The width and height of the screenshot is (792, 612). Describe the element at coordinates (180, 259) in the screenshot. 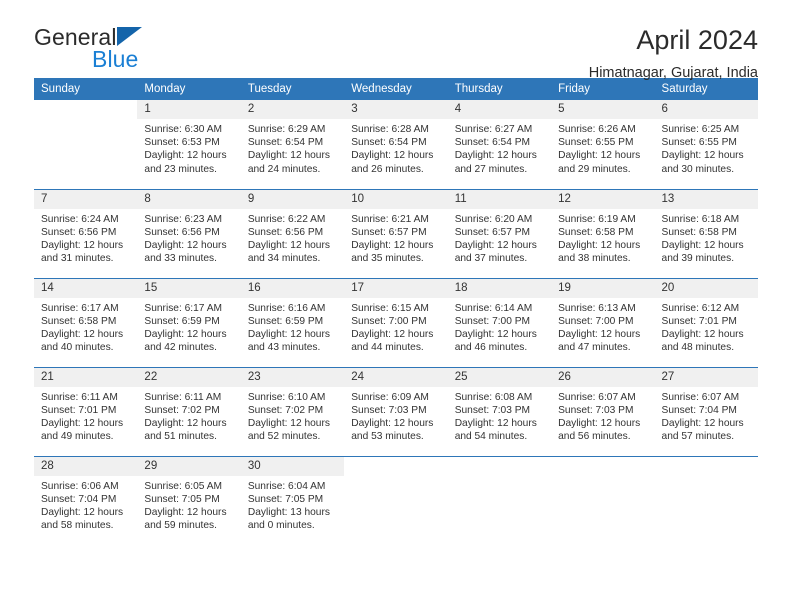

I see `daylight-duration-line2: and 33 minutes.` at that location.